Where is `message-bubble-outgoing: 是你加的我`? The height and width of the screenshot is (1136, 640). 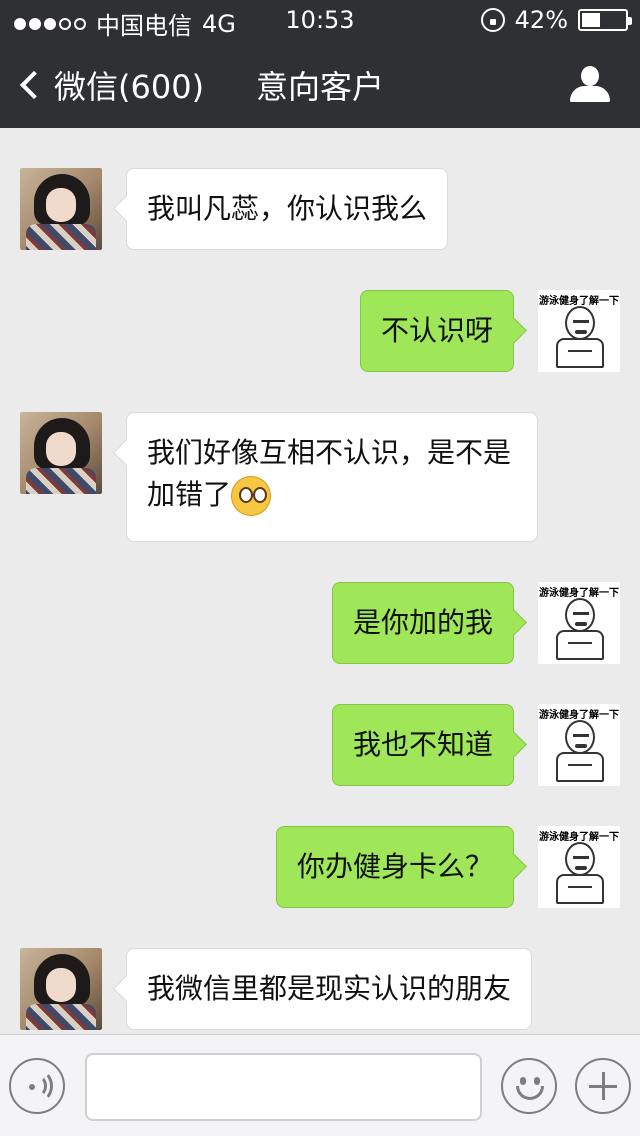
message-bubble-outgoing: 是你加的我 is located at coordinates (423, 623).